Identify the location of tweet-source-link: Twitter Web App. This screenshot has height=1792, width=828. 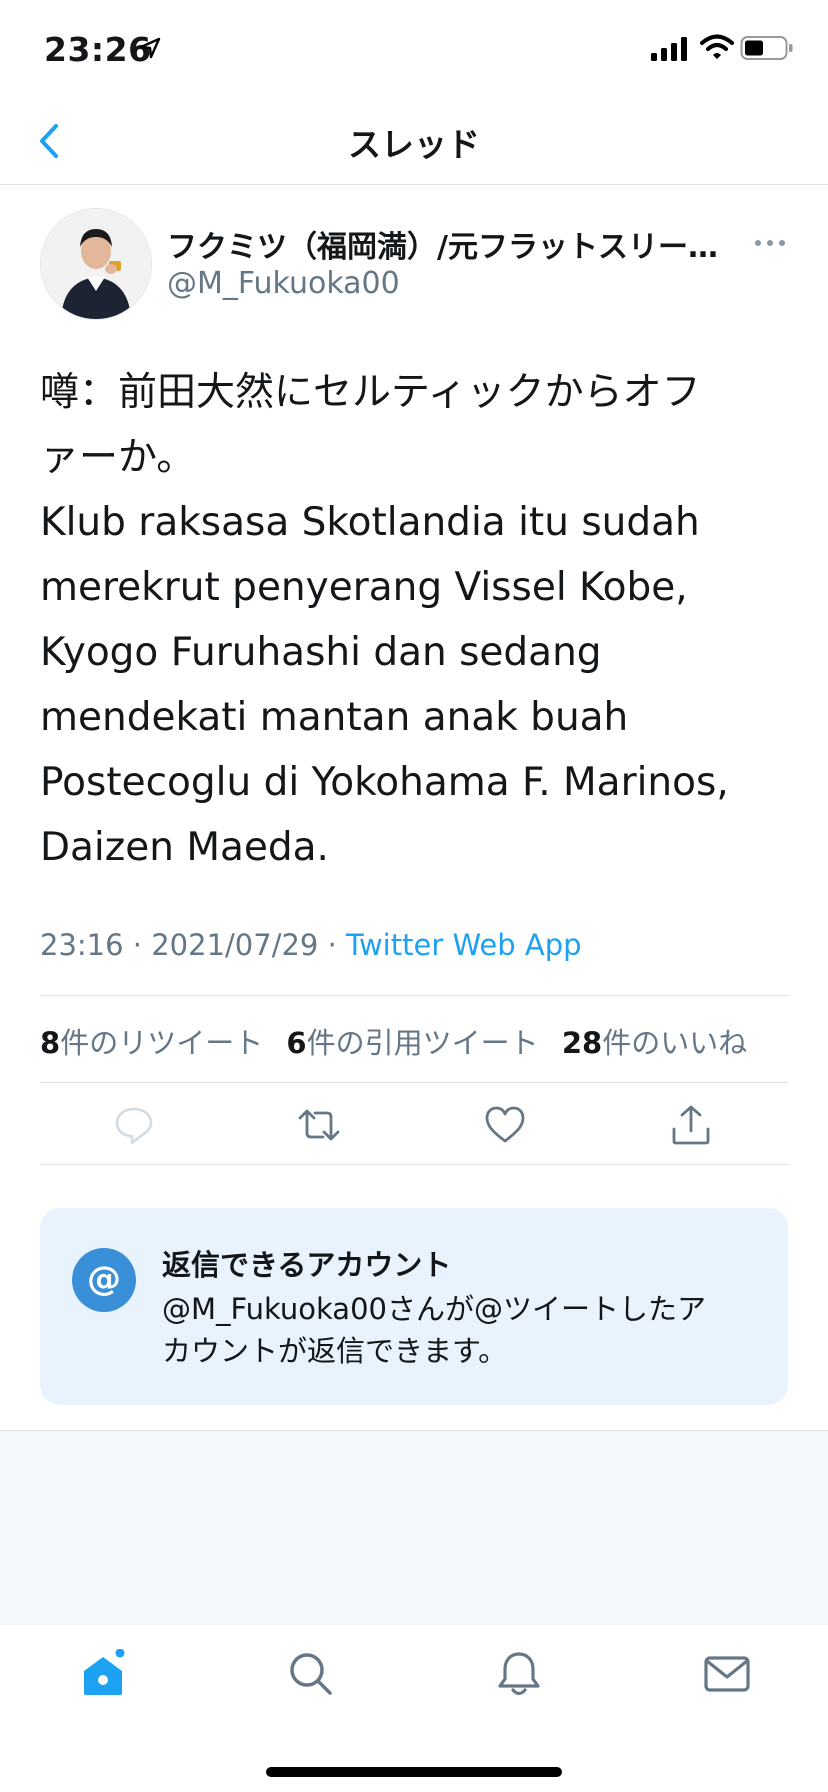
(464, 945).